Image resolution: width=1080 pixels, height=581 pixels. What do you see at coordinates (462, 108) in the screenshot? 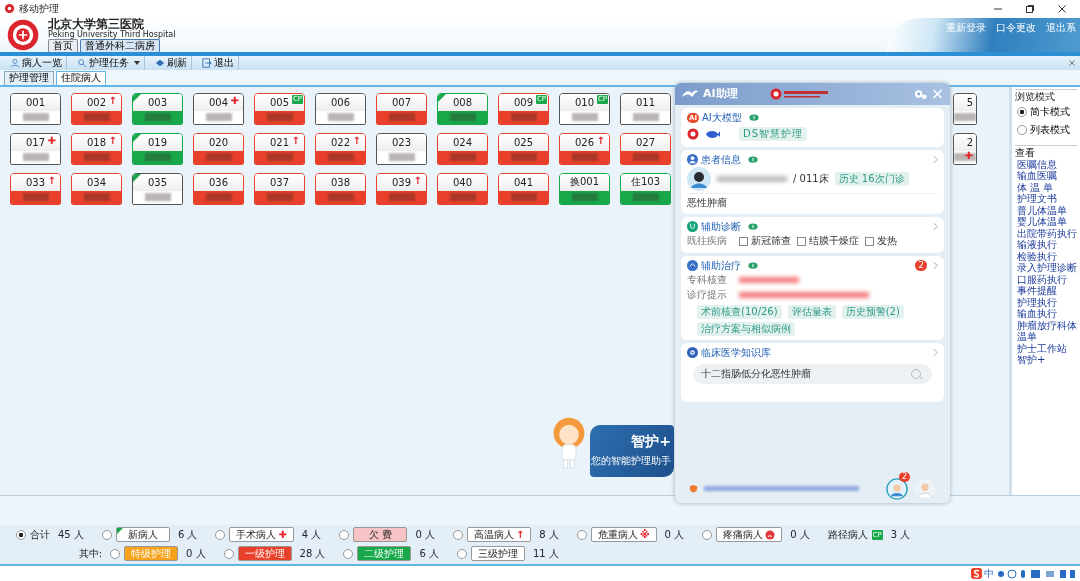
I see `bed-card: 008` at bounding box center [462, 108].